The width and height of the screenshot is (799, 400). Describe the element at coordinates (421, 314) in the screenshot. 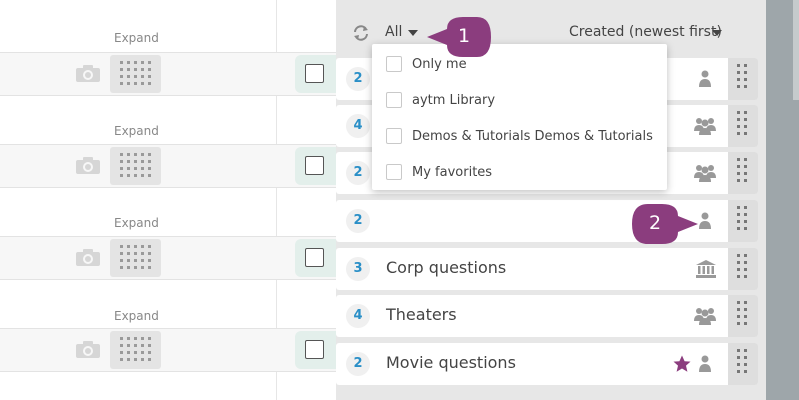

I see `list-item-title: Theaters` at that location.